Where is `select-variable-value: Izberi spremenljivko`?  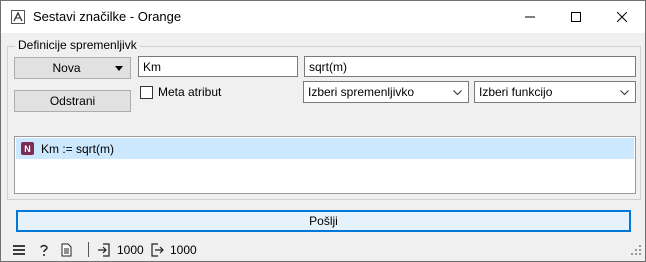
select-variable-value: Izberi spremenljivko is located at coordinates (361, 92).